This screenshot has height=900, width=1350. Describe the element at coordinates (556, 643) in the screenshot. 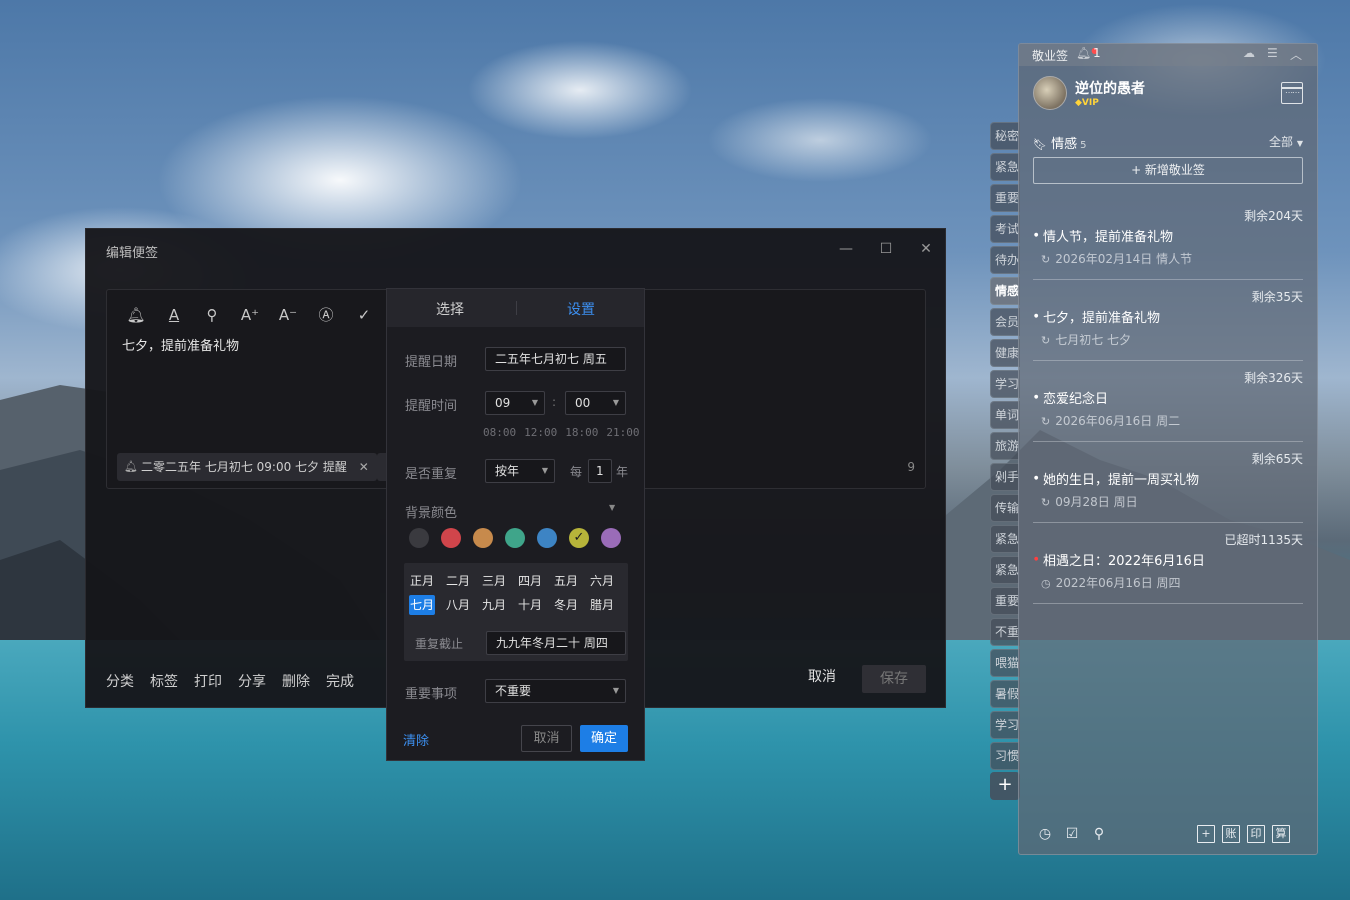

I see `repeat-until-field: 九九年冬月二十 周四` at that location.